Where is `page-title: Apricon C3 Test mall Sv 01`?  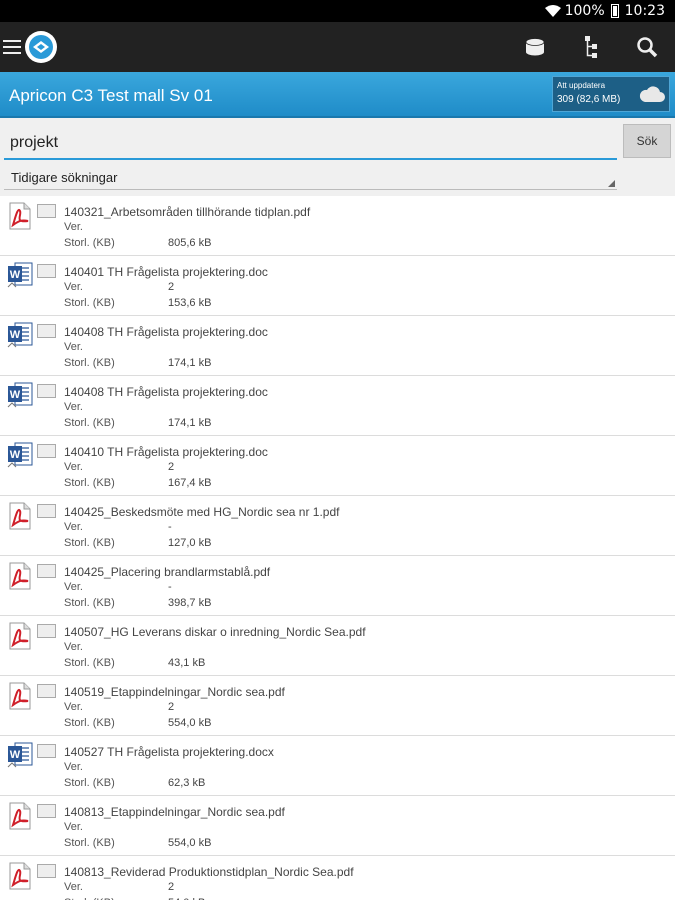 page-title: Apricon C3 Test mall Sv 01 is located at coordinates (111, 95).